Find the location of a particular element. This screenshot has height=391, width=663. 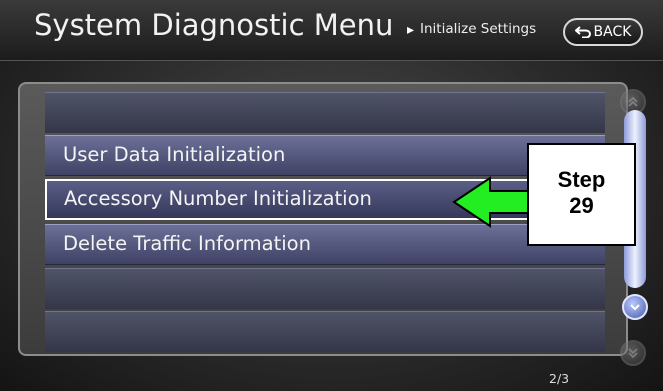

menu-item-label: Delete Traffic Information is located at coordinates (187, 243).